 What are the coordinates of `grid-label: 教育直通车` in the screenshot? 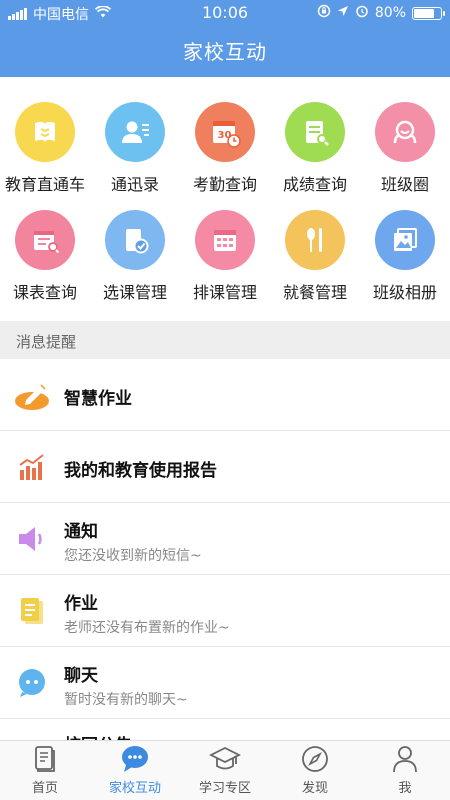 It's located at (44, 184).